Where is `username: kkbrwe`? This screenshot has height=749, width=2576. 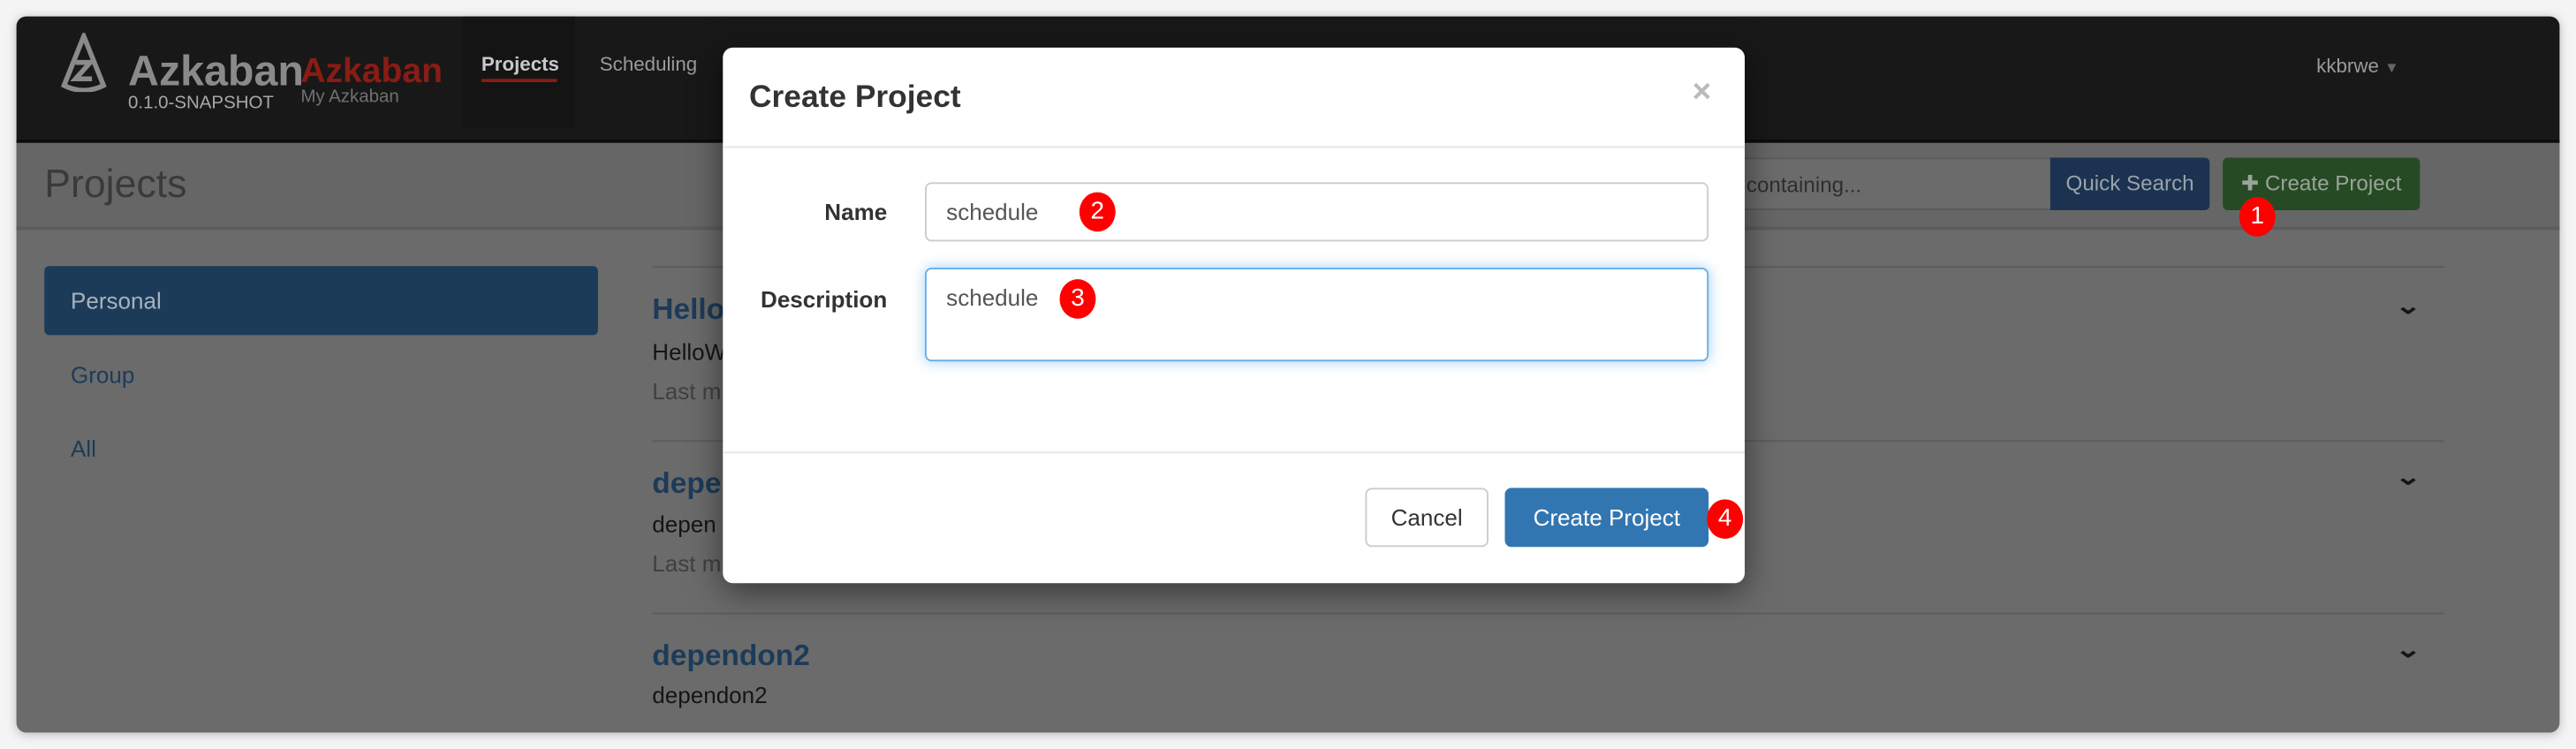 username: kkbrwe is located at coordinates (2348, 66).